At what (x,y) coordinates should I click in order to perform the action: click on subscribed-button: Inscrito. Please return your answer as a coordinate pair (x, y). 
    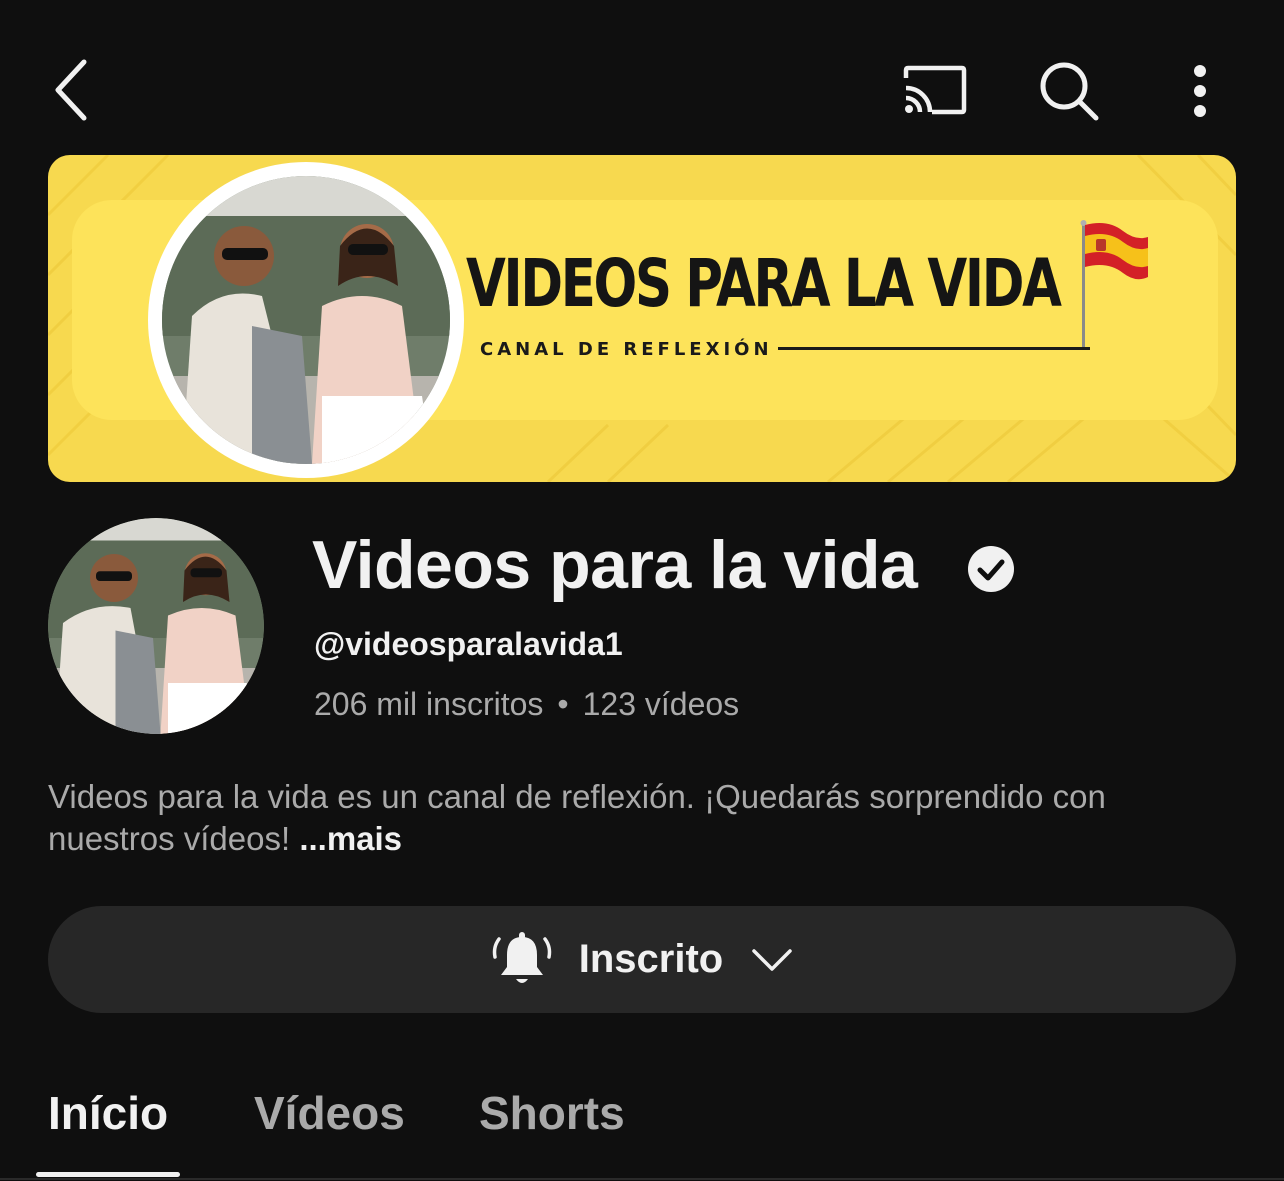
    Looking at the image, I should click on (642, 959).